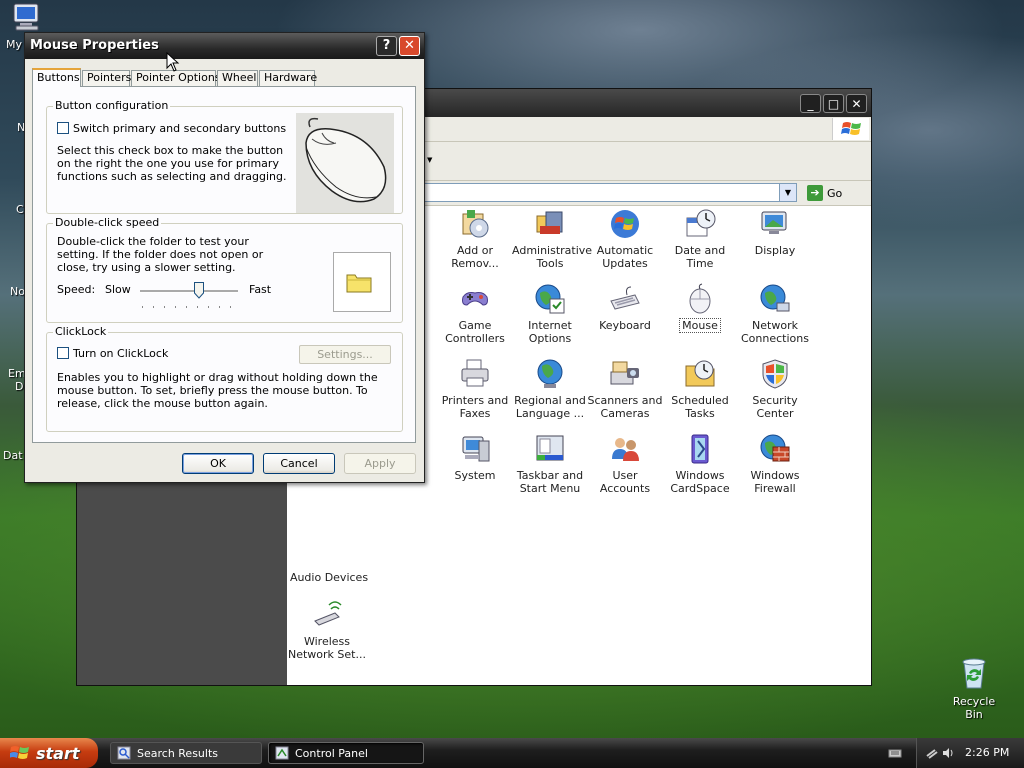 This screenshot has height=768, width=1024. I want to click on network-tray-icon, so click(932, 753).